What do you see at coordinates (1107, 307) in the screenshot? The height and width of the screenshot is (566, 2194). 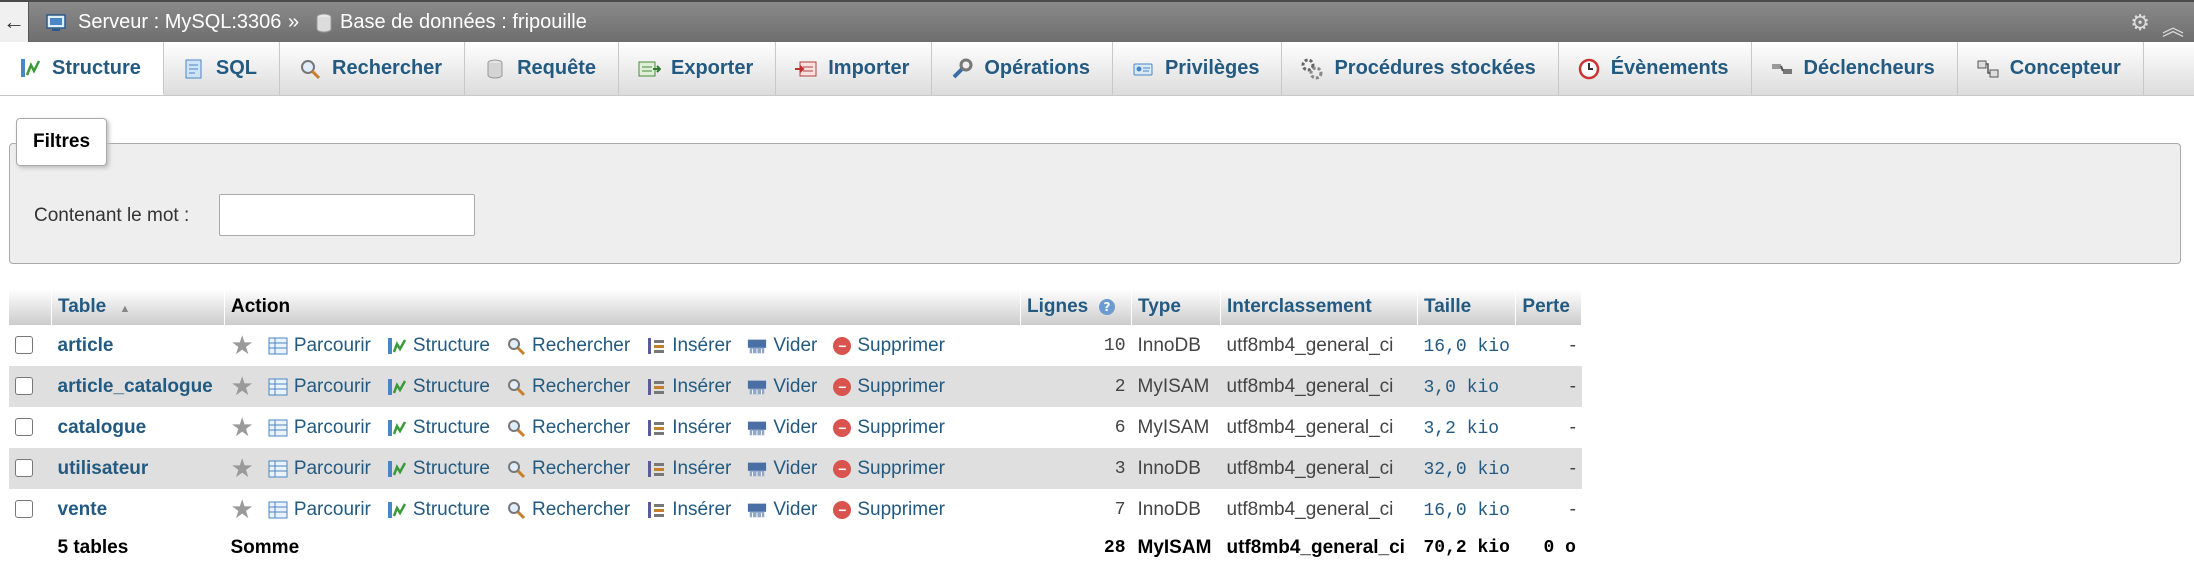 I see `help-icon: ?` at bounding box center [1107, 307].